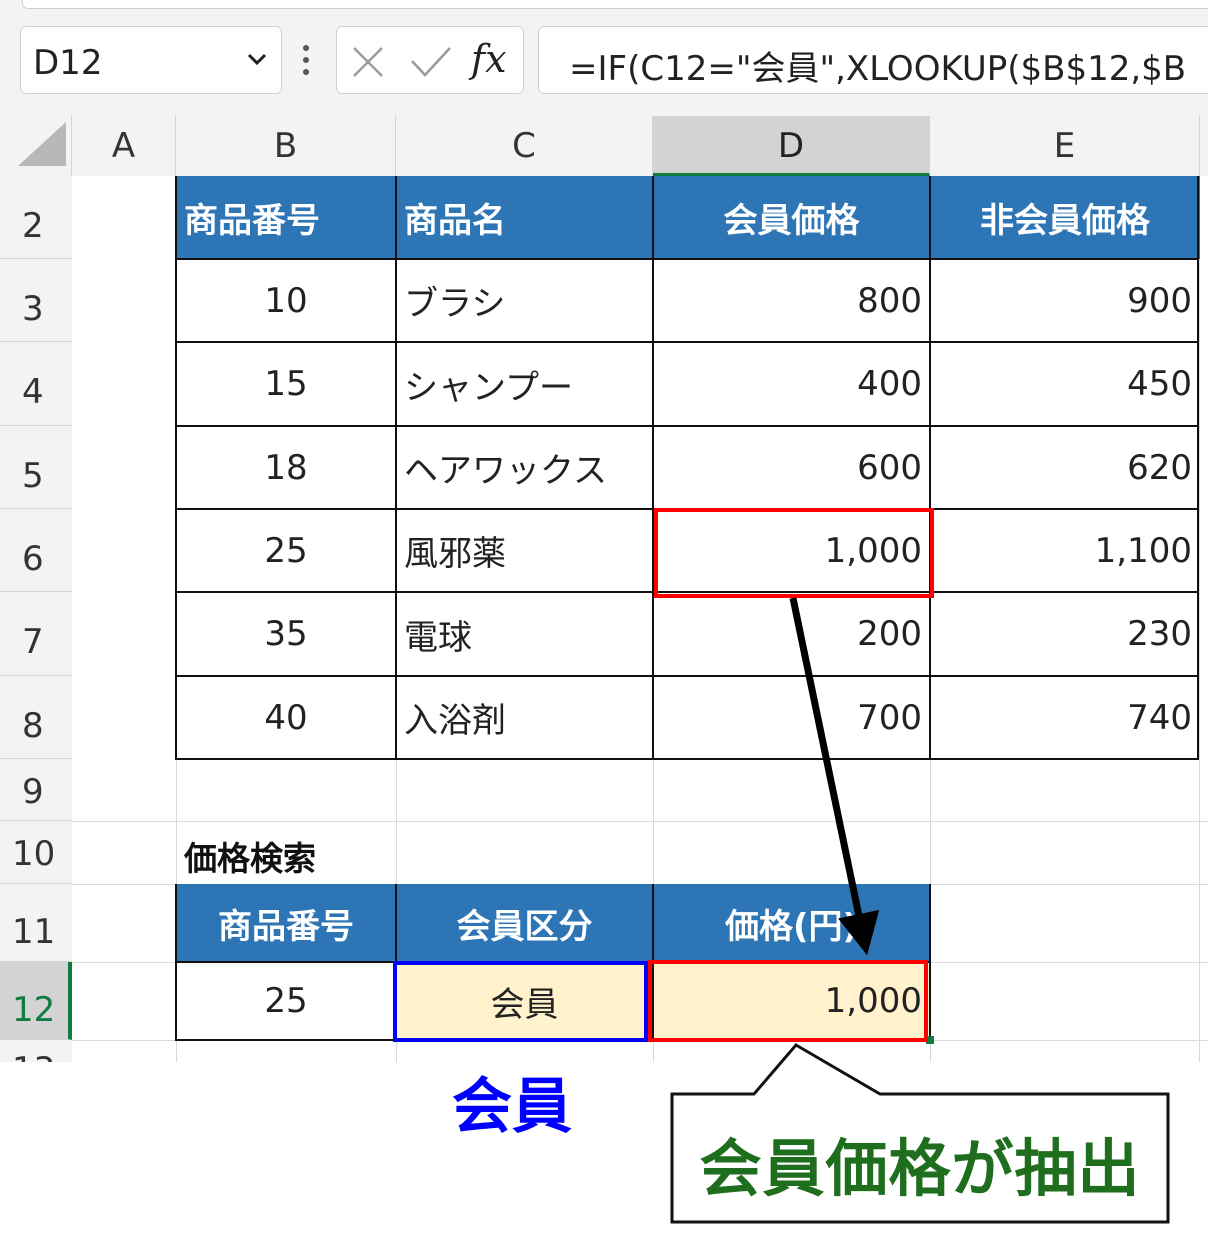 This screenshot has width=1208, height=1240. I want to click on highlight-member-price, so click(794, 553).